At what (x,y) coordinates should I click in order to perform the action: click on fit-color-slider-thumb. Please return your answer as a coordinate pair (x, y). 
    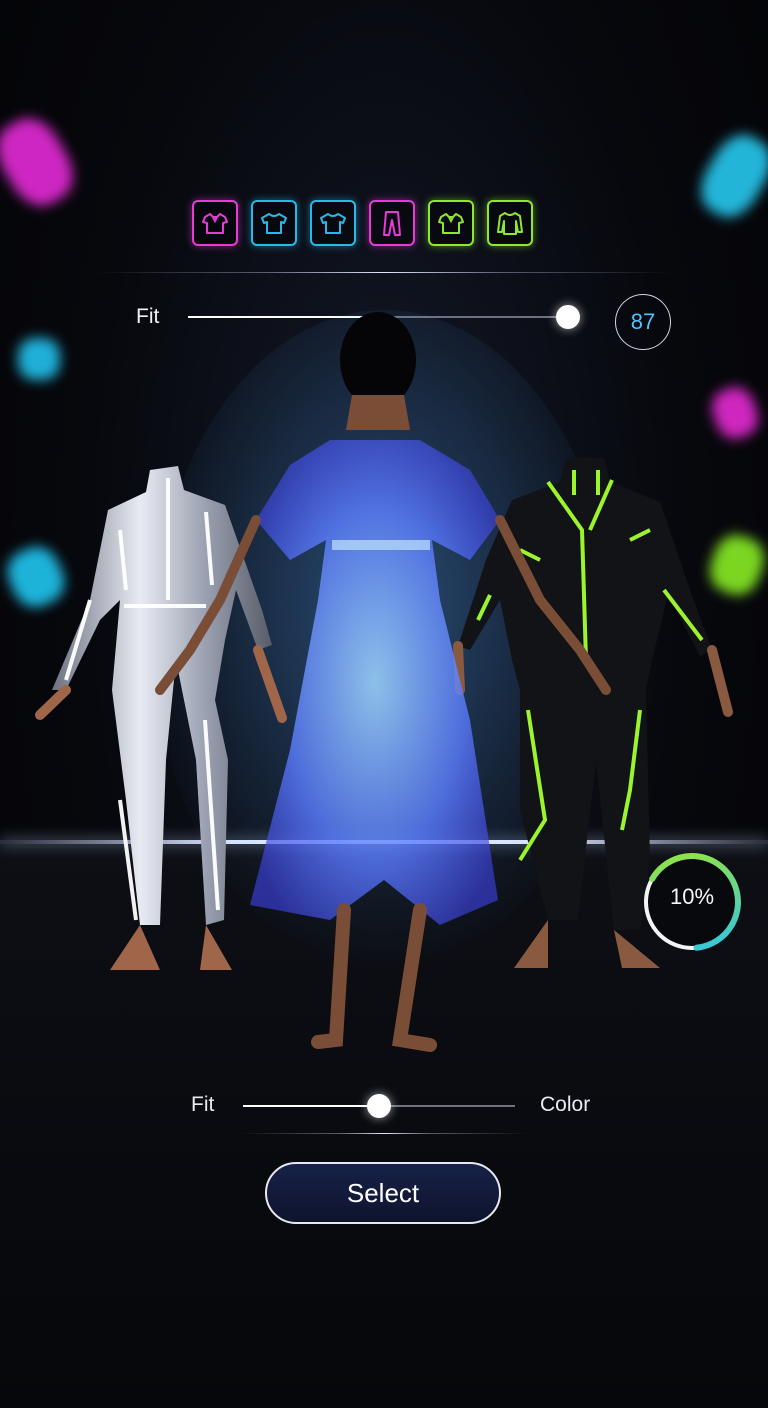
    Looking at the image, I should click on (379, 1106).